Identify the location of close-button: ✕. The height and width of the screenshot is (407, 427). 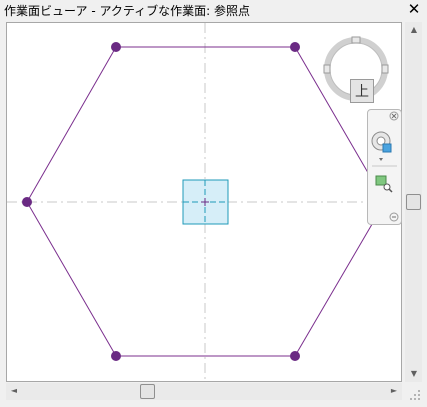
(414, 9).